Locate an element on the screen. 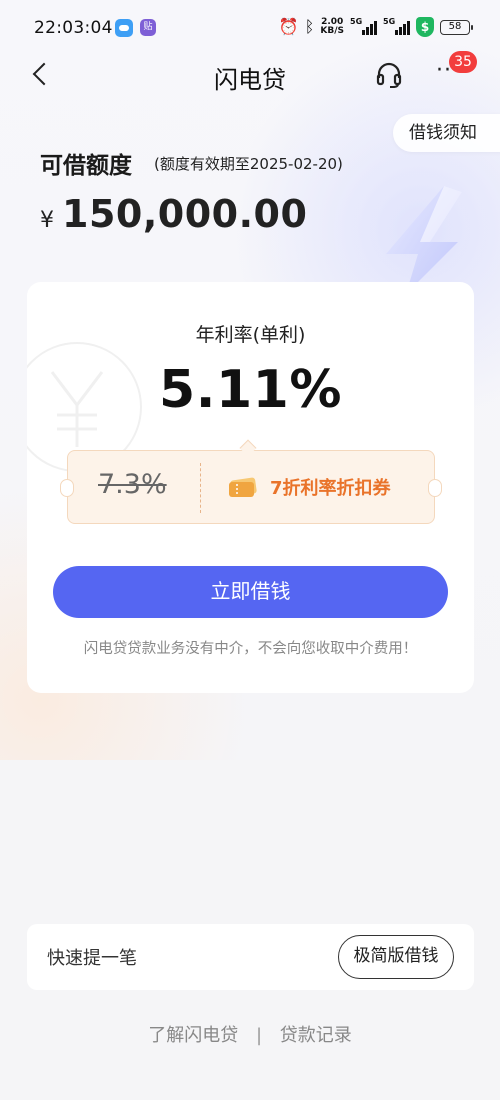  network-speed: 2.00 KB/S is located at coordinates (332, 27).